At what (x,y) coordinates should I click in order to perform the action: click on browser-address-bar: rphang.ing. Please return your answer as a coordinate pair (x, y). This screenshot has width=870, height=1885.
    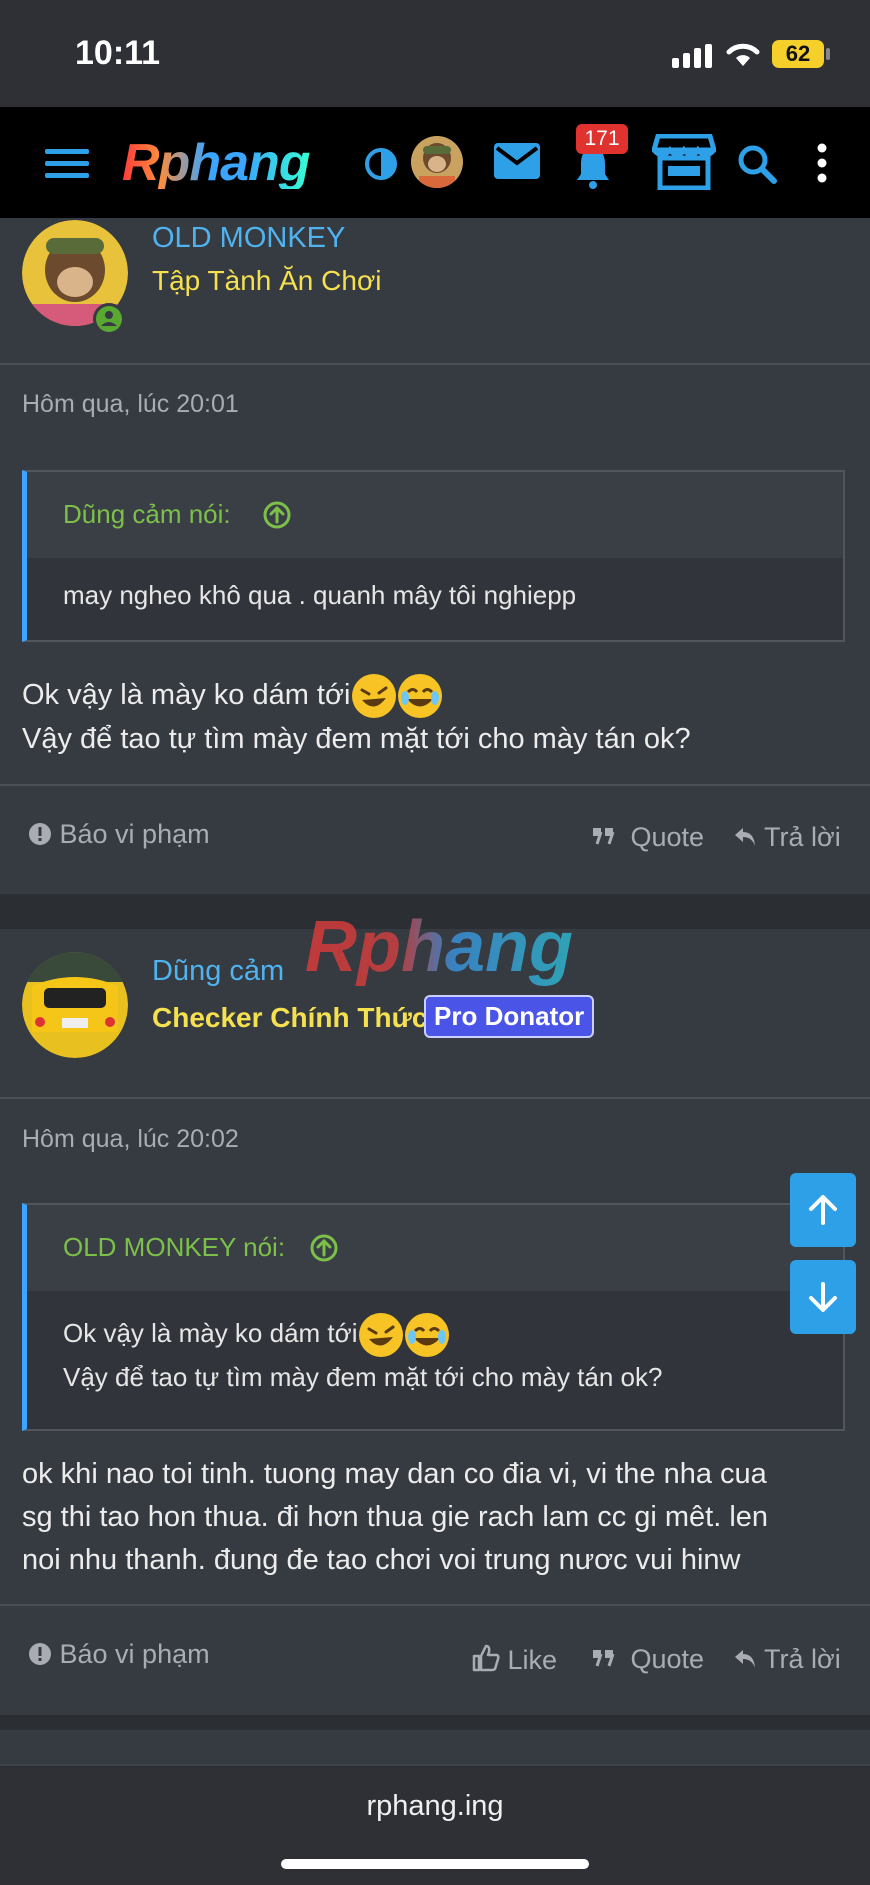
    Looking at the image, I should click on (435, 1824).